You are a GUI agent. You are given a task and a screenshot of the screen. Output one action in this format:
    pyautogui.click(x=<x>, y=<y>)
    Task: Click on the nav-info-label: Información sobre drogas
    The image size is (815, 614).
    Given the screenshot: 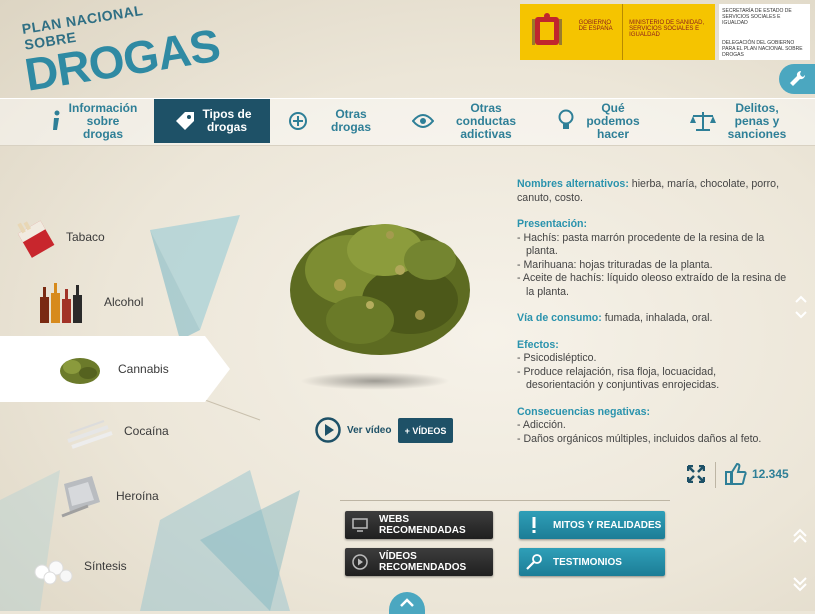 What is the action you would take?
    pyautogui.click(x=103, y=120)
    